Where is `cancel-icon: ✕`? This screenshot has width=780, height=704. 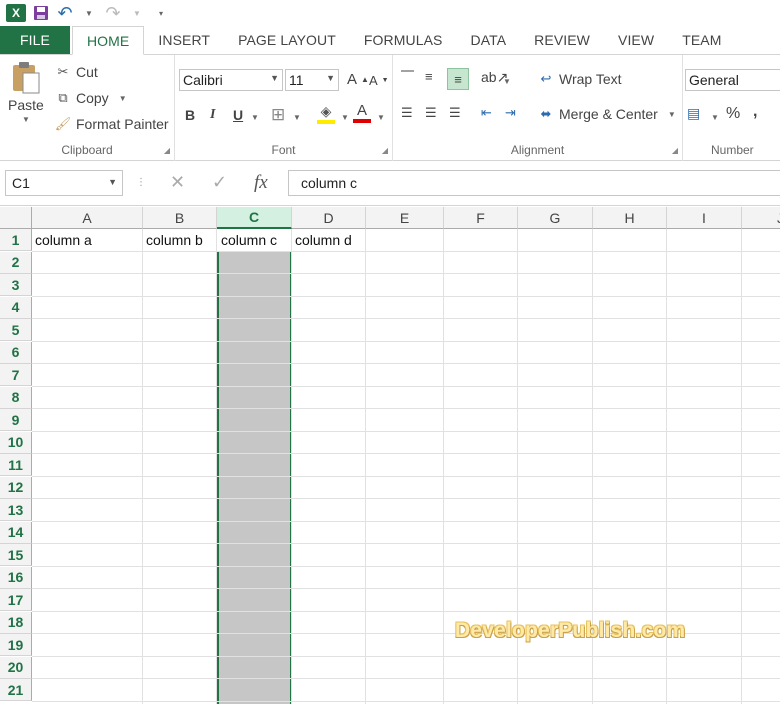 cancel-icon: ✕ is located at coordinates (177, 182).